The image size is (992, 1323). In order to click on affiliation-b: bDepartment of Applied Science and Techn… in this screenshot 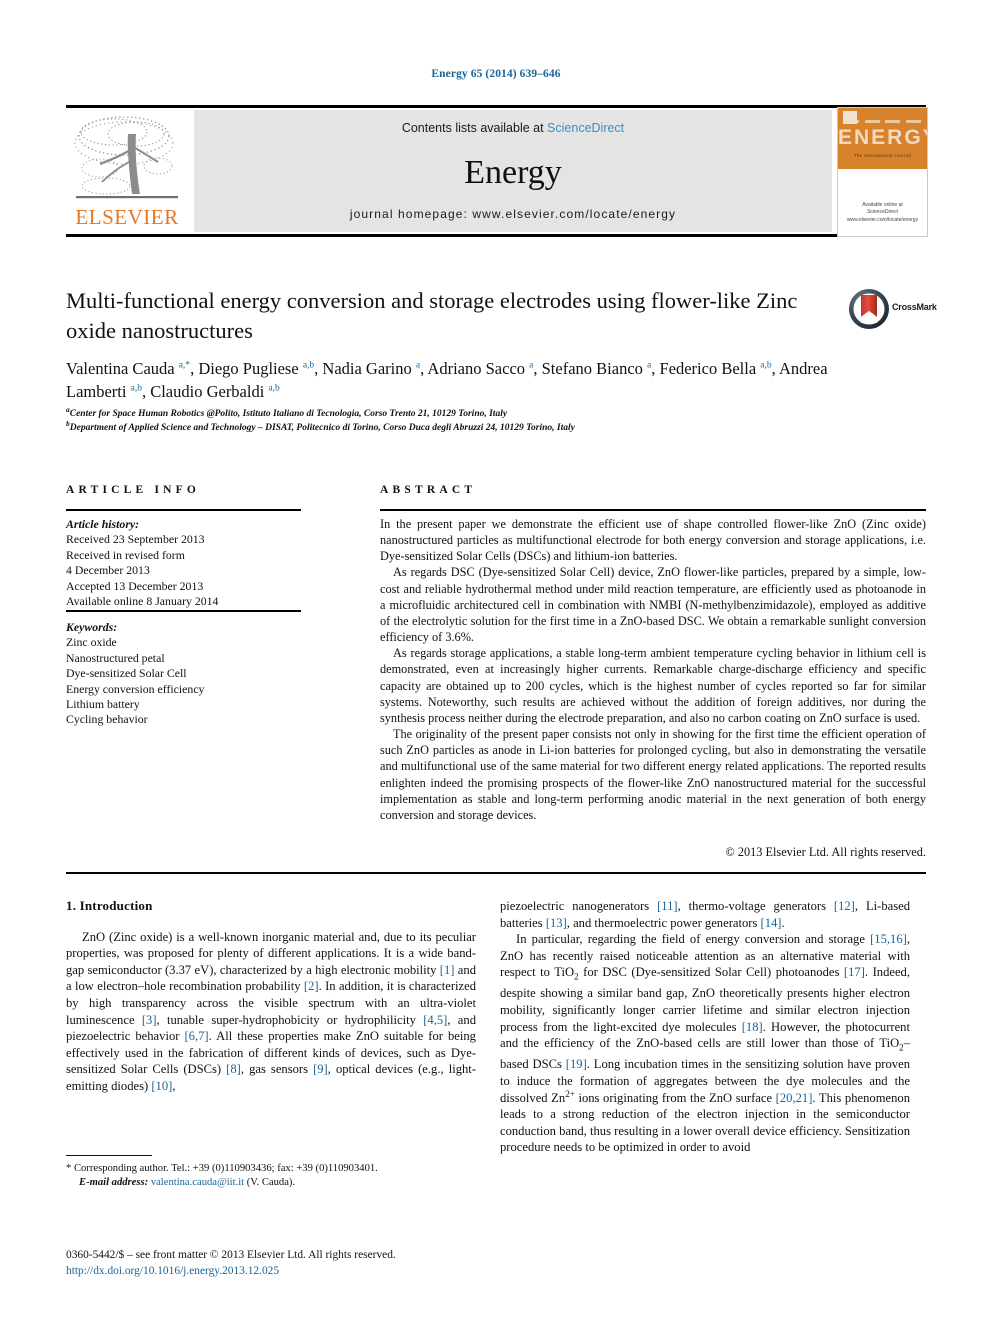, I will do `click(320, 425)`.